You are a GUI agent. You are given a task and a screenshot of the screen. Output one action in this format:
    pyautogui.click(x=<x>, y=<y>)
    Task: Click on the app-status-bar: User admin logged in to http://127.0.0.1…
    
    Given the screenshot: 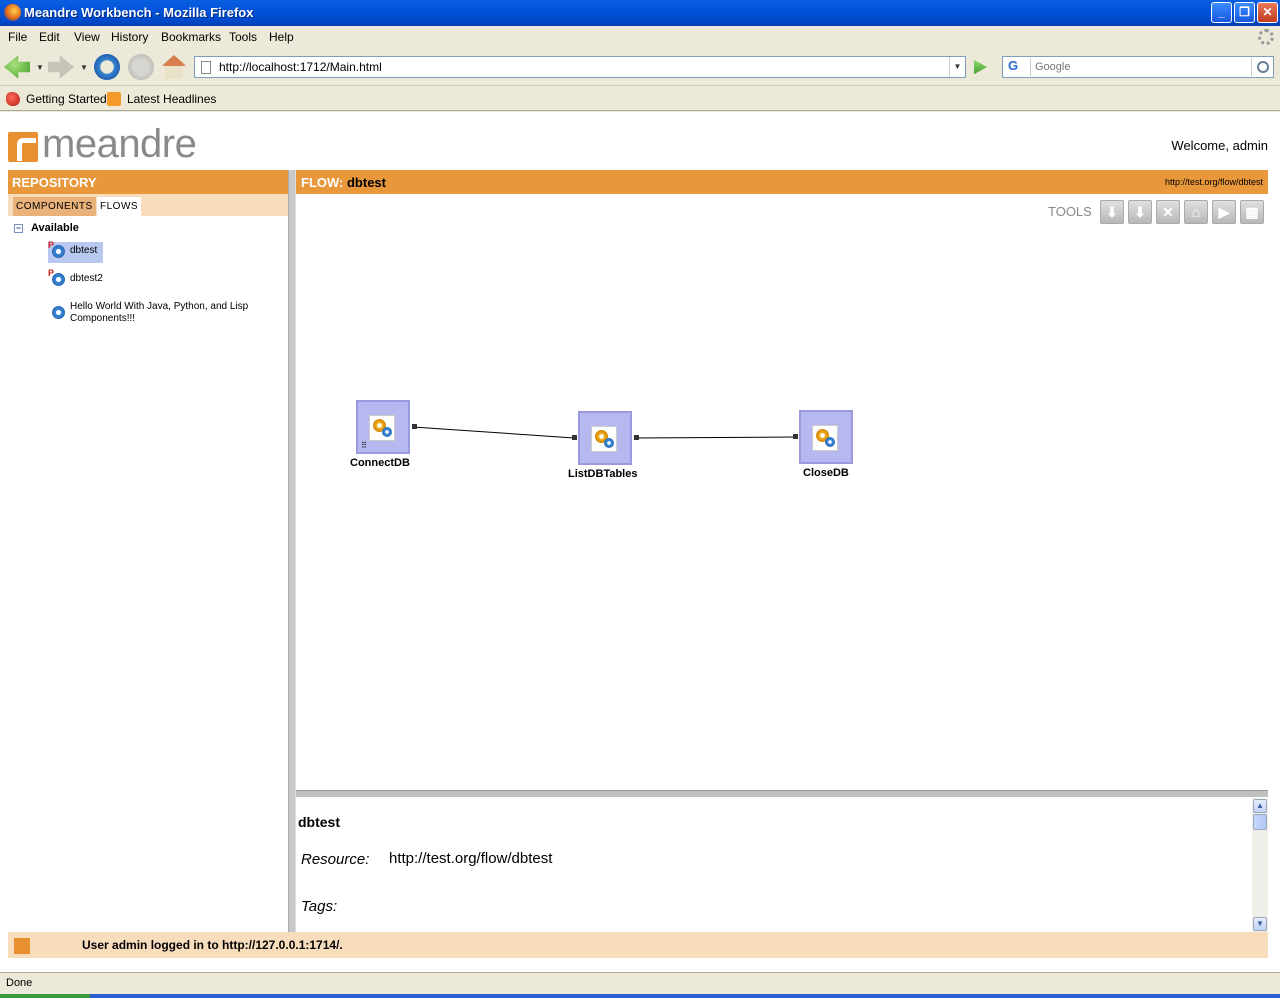 What is the action you would take?
    pyautogui.click(x=638, y=945)
    